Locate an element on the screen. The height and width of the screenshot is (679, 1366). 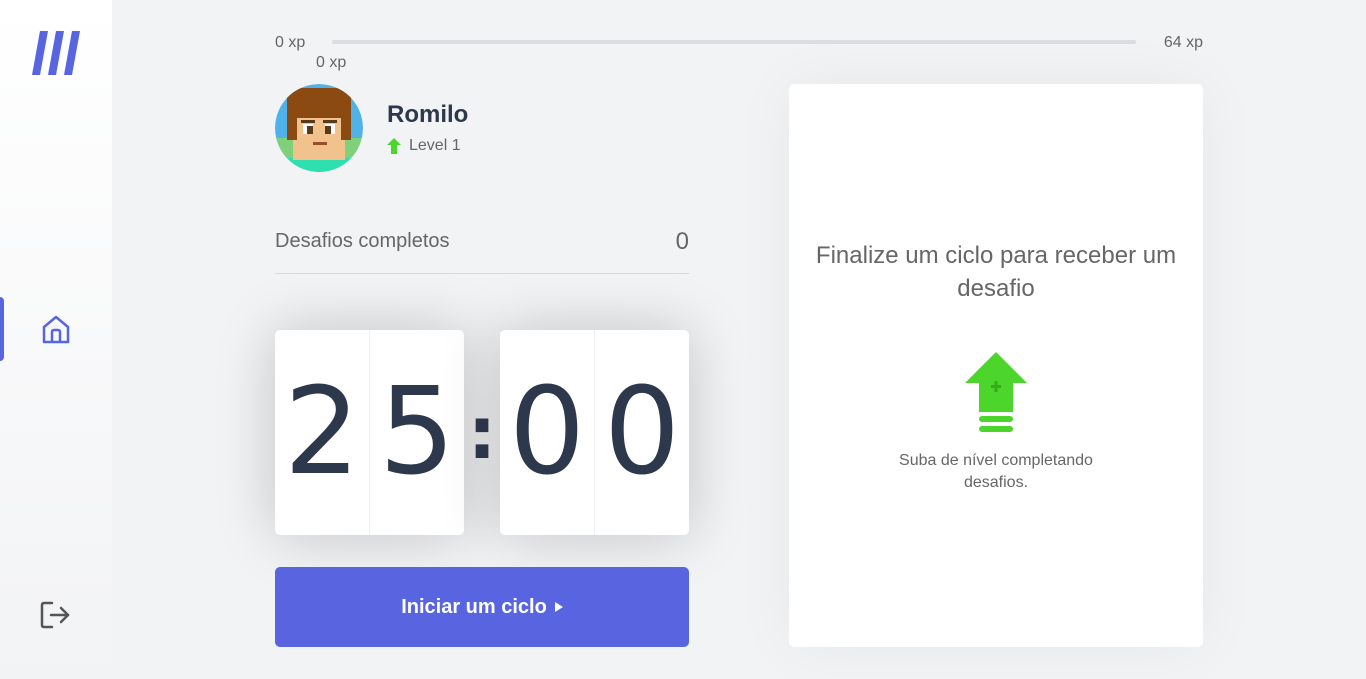
countdown-seconds: 0 0 is located at coordinates (594, 432).